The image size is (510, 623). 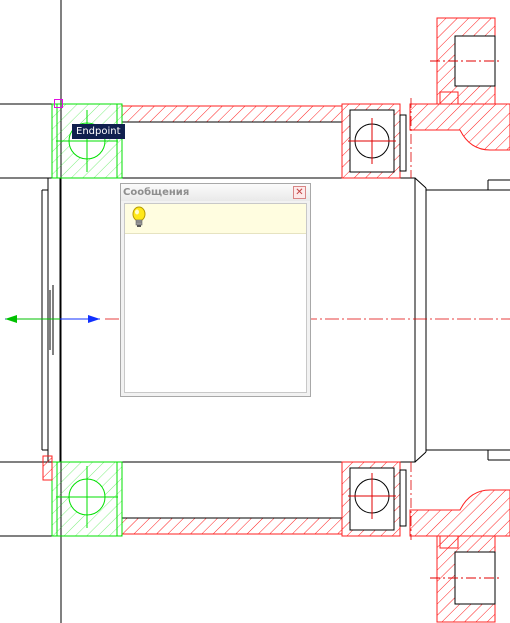 I want to click on messages-titlebar: Сообщения ✕, so click(x=215, y=192).